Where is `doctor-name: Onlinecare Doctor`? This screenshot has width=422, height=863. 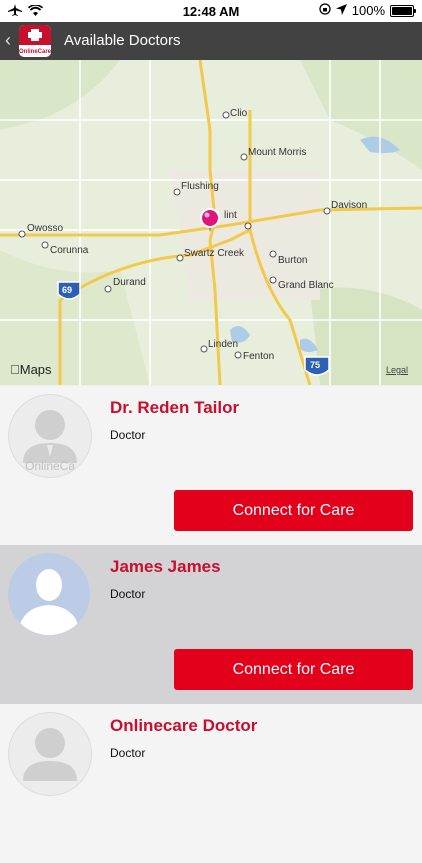 doctor-name: Onlinecare Doctor is located at coordinates (184, 725).